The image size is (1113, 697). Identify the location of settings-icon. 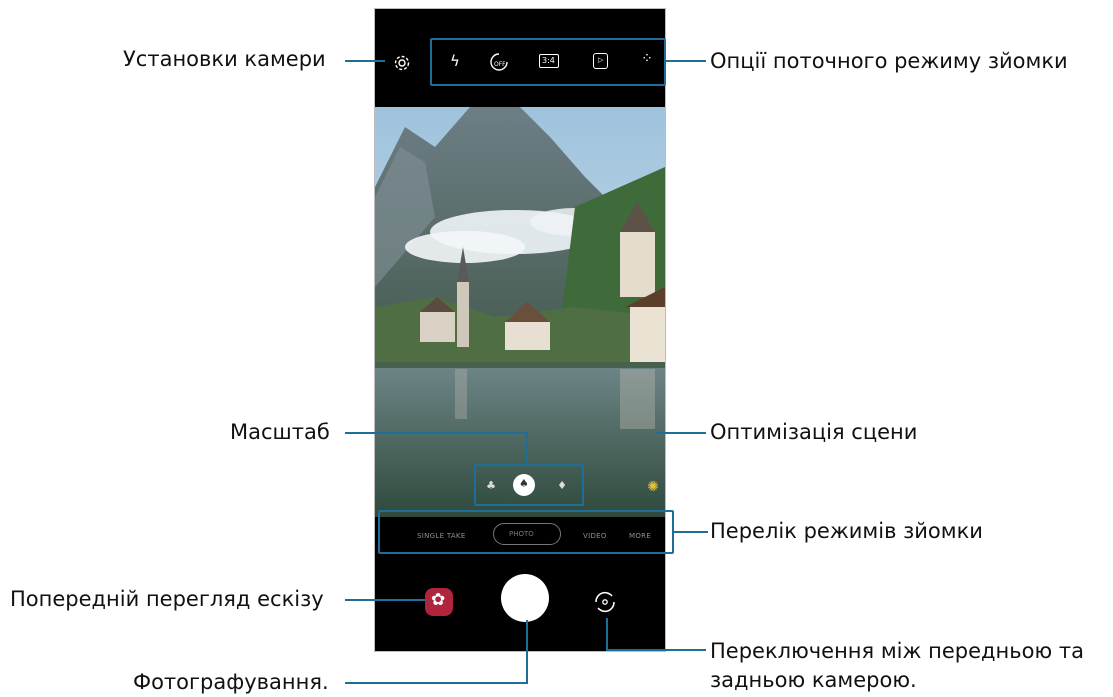
(402, 63).